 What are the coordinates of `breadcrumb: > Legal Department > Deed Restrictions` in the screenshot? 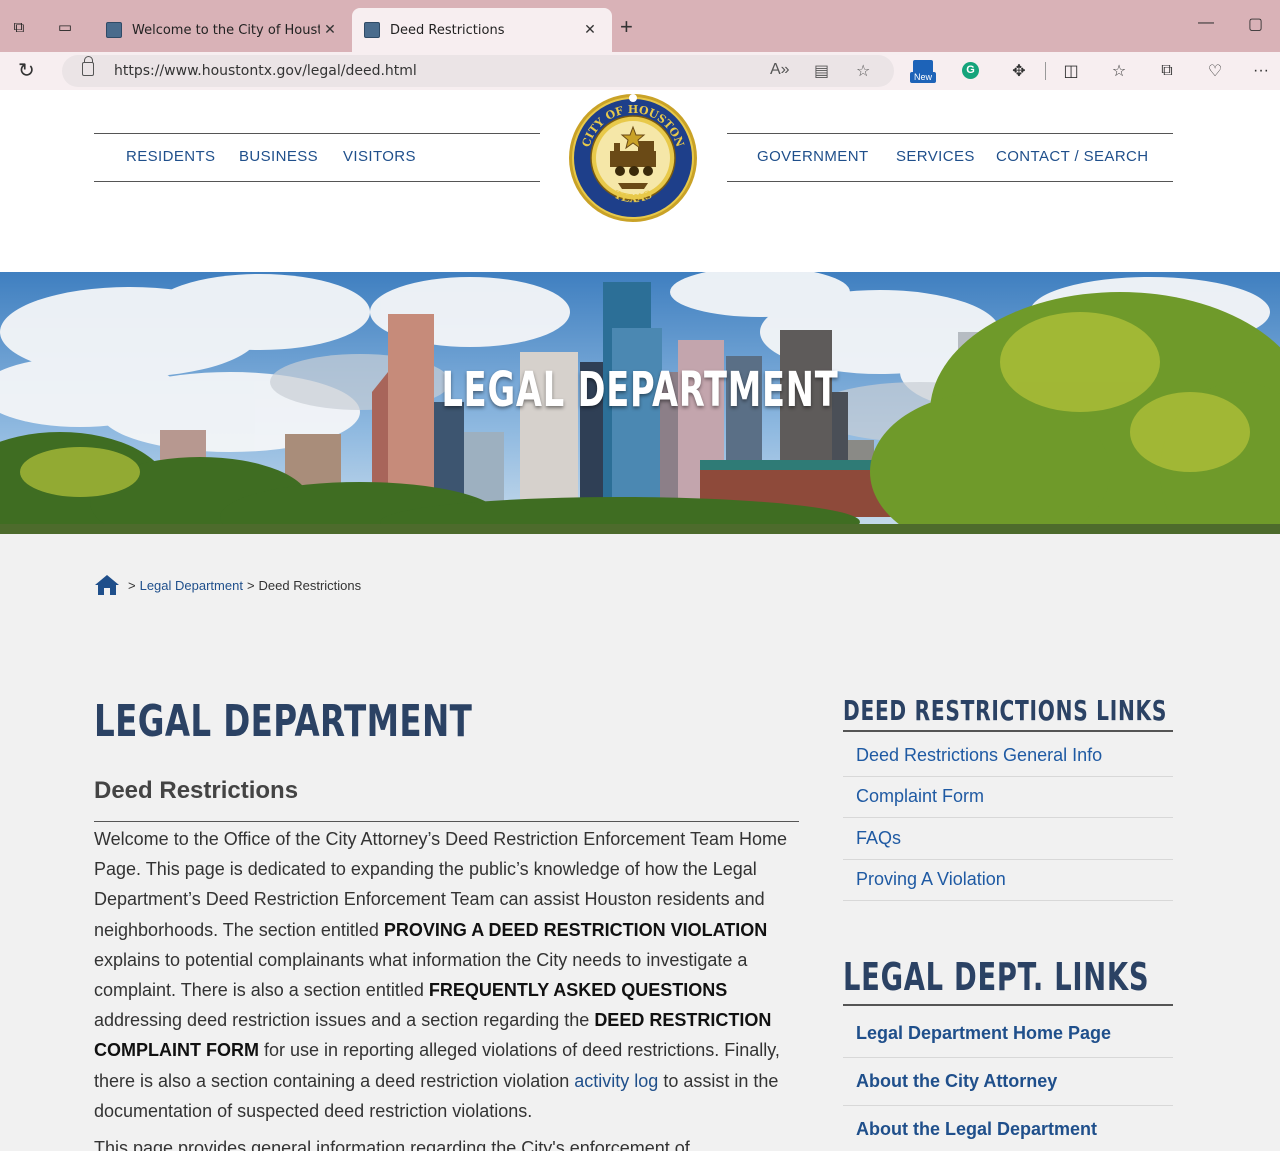 It's located at (227, 585).